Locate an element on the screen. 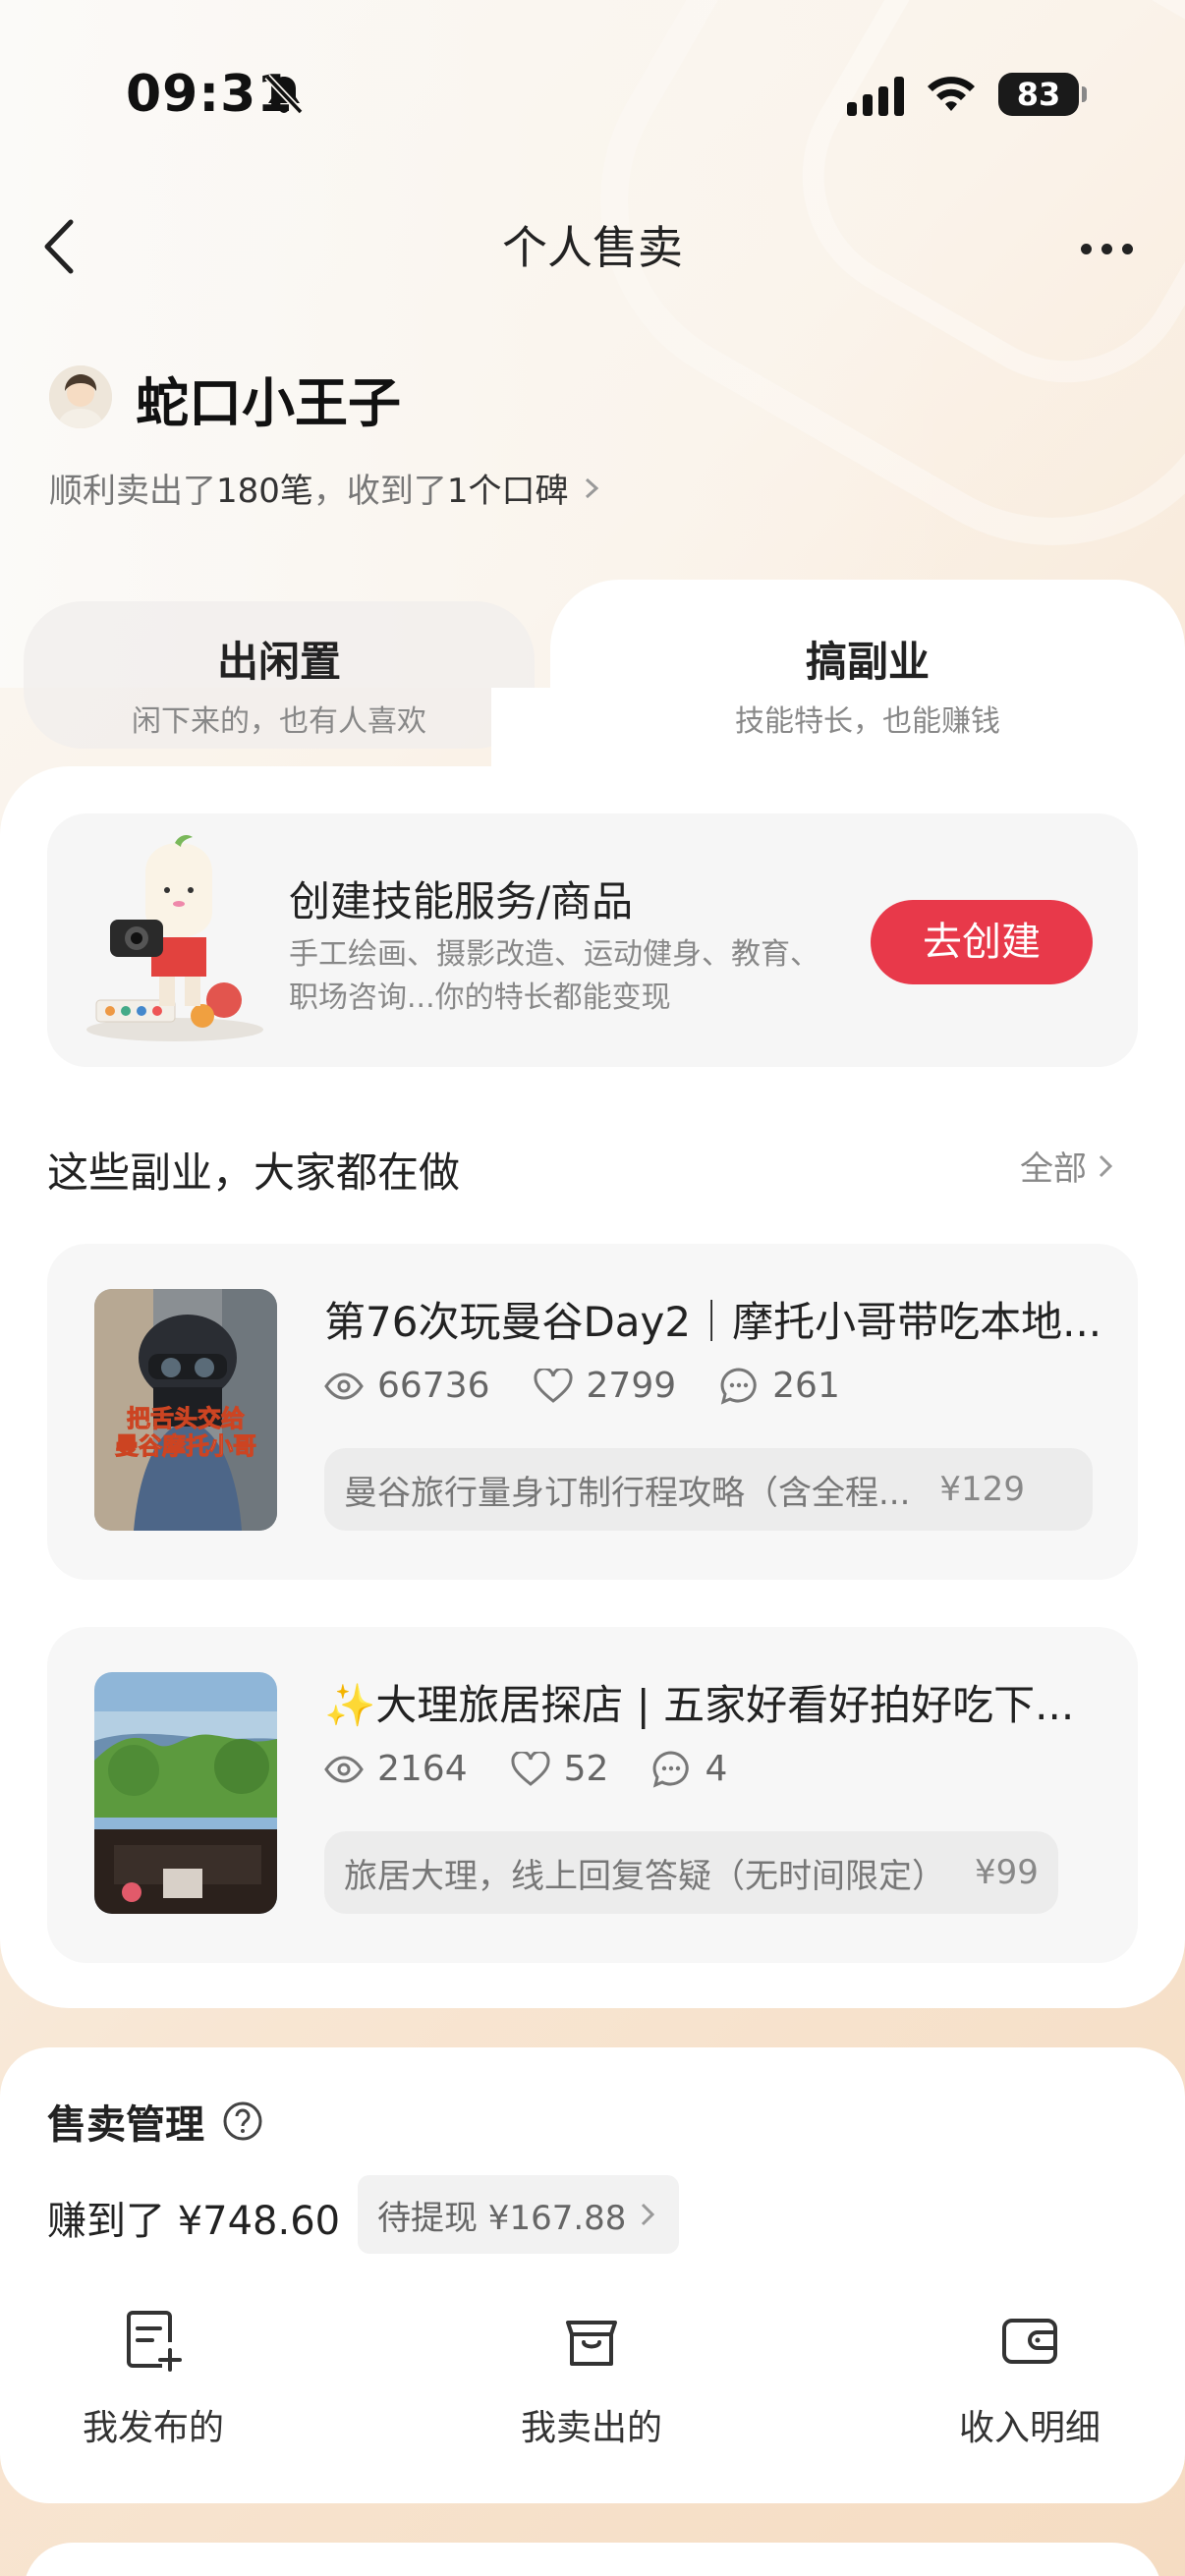 This screenshot has width=1185, height=2576. wifi-icon is located at coordinates (952, 94).